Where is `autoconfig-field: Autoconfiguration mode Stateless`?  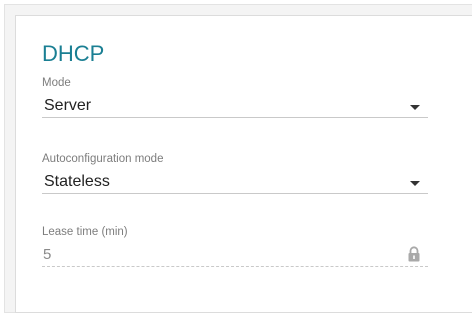
autoconfig-field: Autoconfiguration mode Stateless is located at coordinates (235, 173).